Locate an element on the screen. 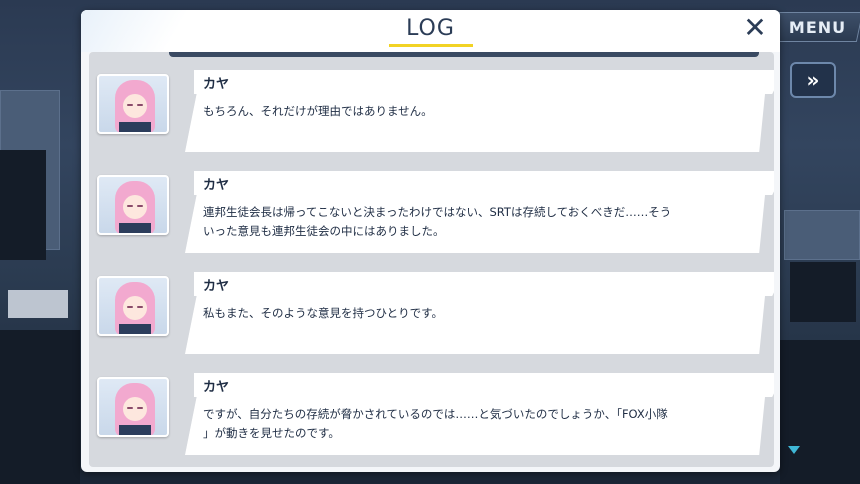 The width and height of the screenshot is (860, 484). dialogue-line: 」が動きを見せたのです。 is located at coordinates (271, 433).